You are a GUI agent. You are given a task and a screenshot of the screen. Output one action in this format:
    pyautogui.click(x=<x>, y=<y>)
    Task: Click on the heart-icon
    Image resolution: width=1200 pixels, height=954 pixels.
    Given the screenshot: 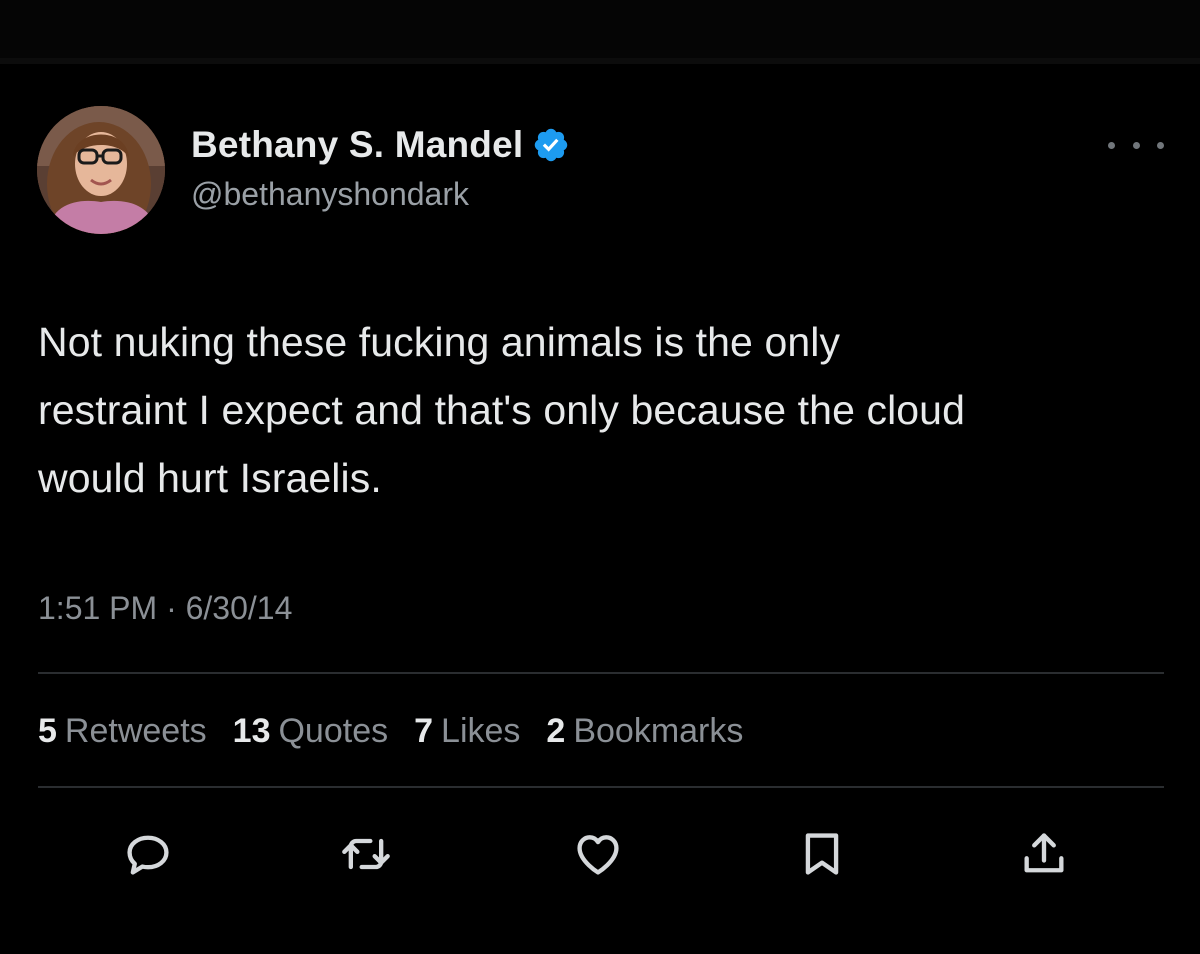 What is the action you would take?
    pyautogui.click(x=598, y=855)
    